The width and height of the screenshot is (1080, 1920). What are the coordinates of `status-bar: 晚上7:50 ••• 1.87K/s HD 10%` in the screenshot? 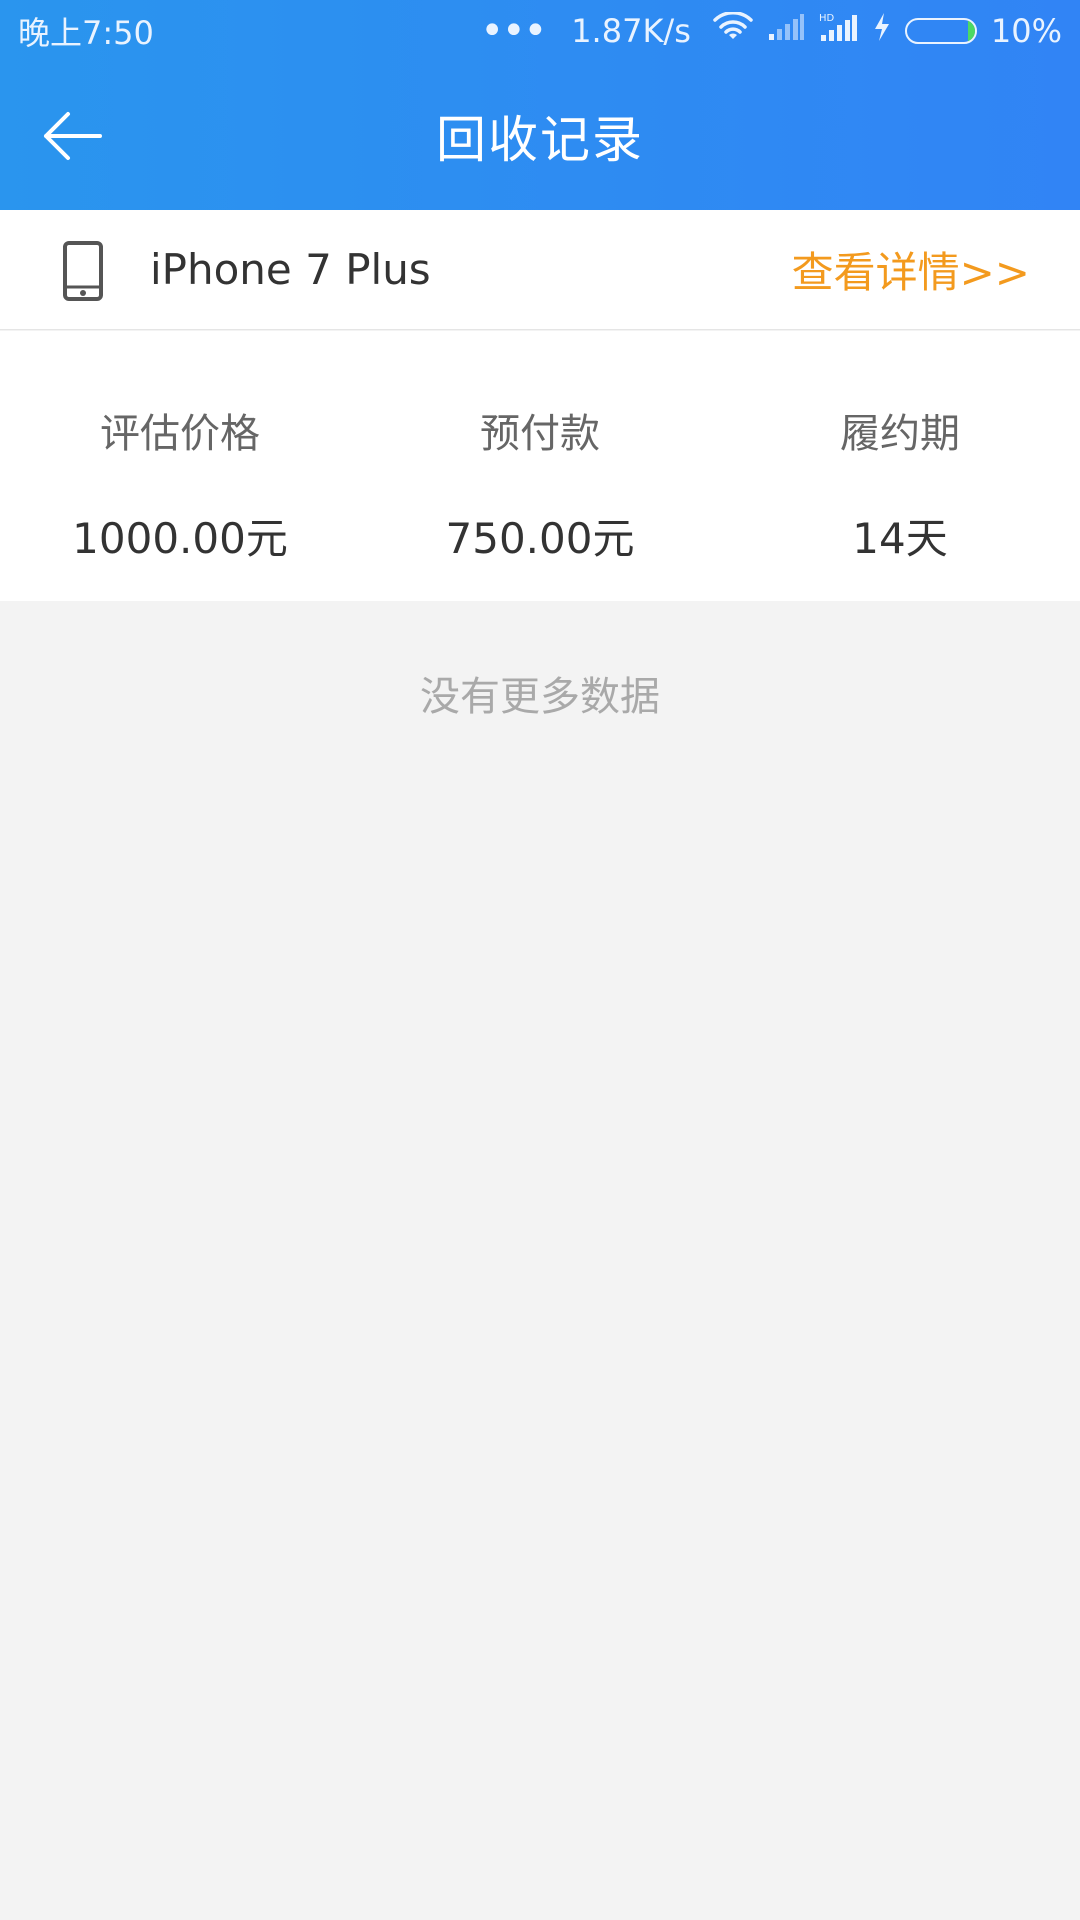 It's located at (540, 31).